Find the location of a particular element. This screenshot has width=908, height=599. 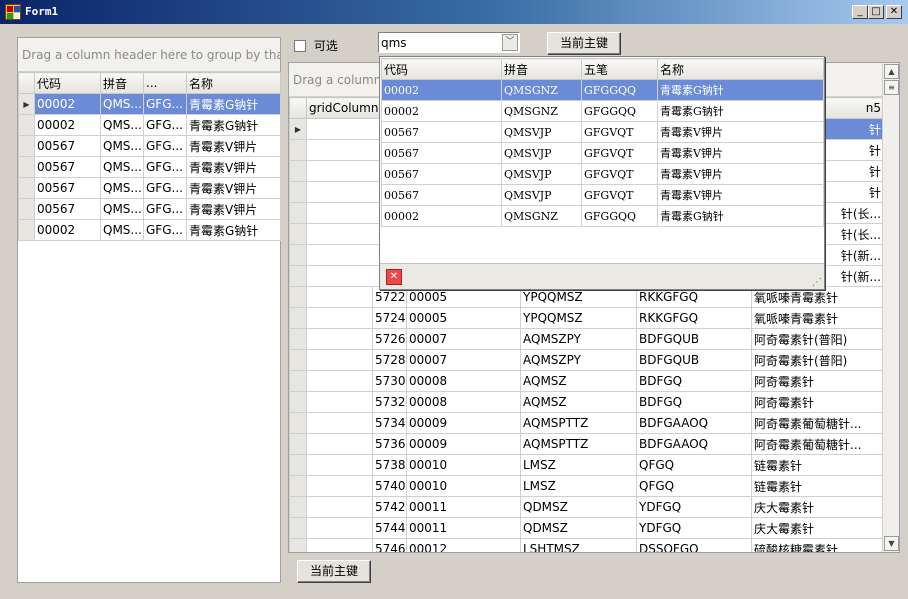

cell: AQMSZPY is located at coordinates (578, 339).